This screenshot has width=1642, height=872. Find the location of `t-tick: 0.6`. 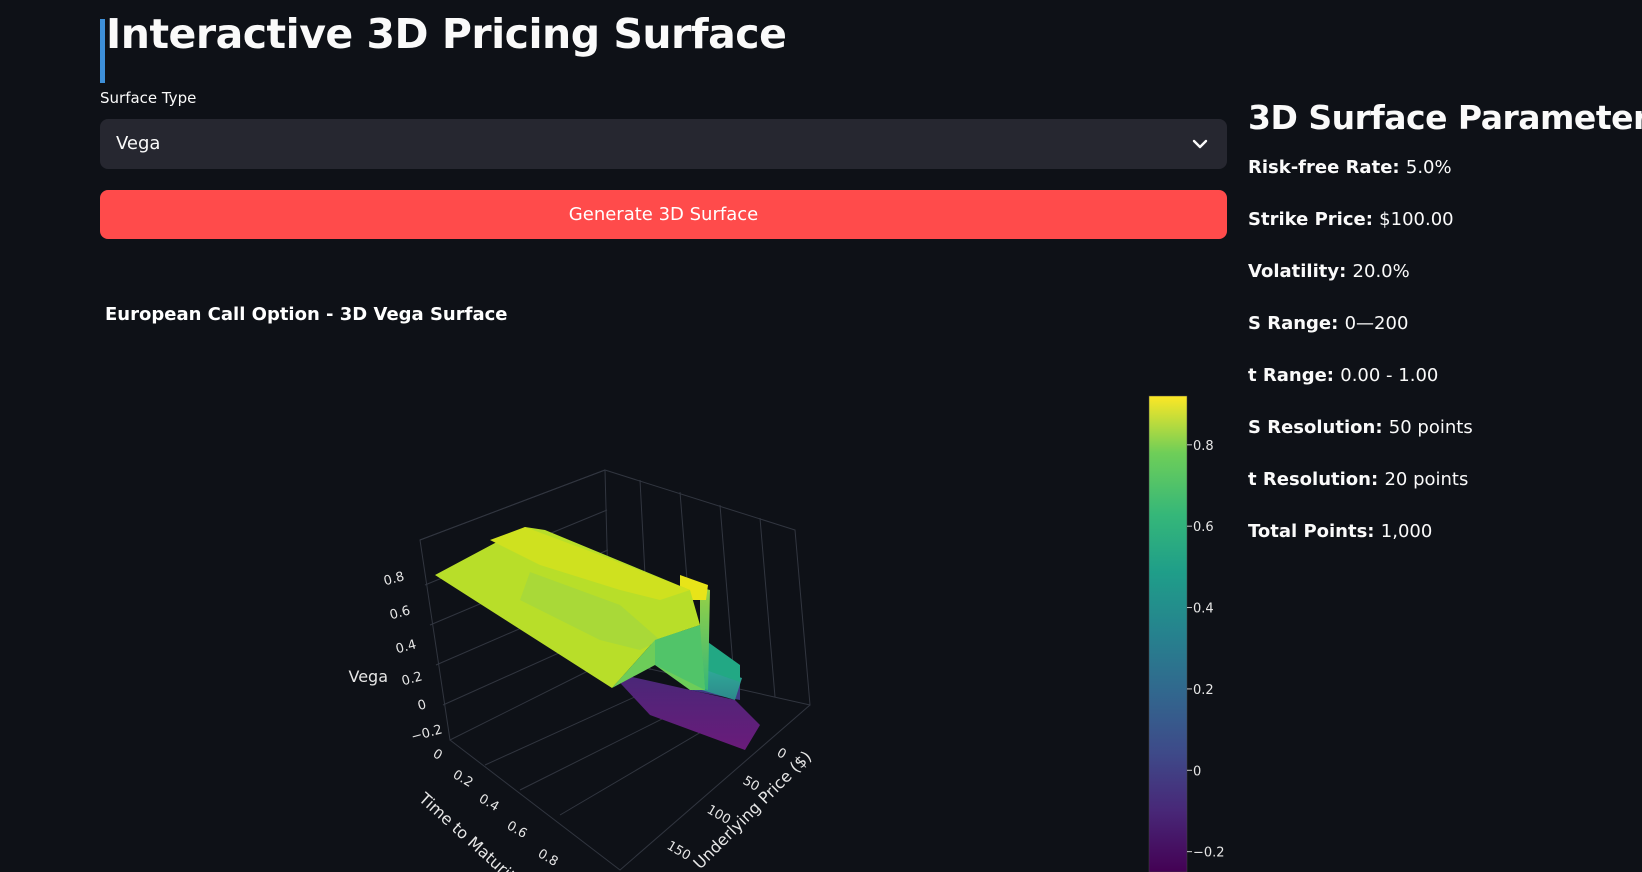

t-tick: 0.6 is located at coordinates (516, 829).